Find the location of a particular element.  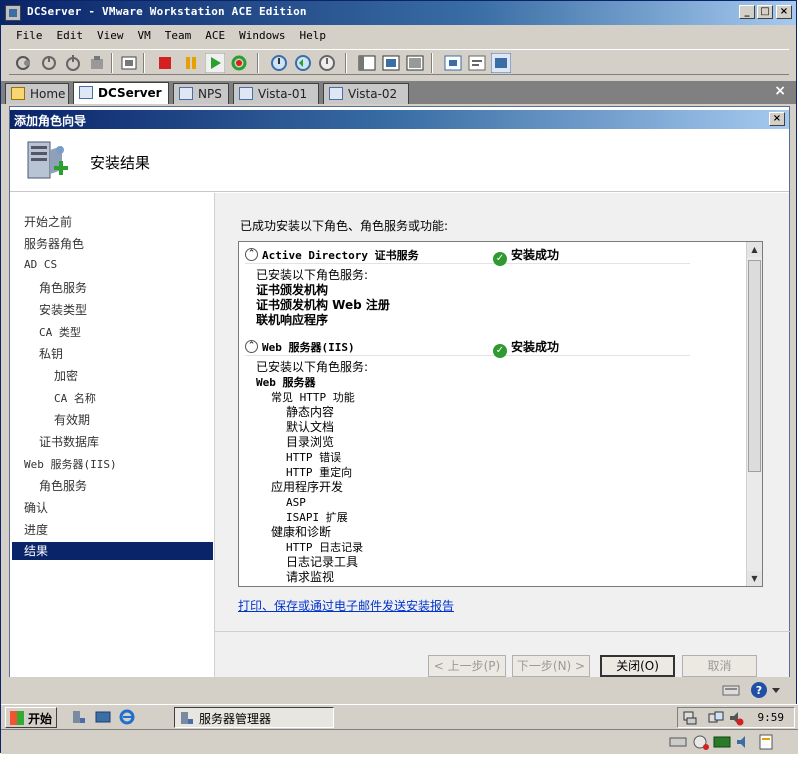

show-desktop-icon is located at coordinates (103, 717).